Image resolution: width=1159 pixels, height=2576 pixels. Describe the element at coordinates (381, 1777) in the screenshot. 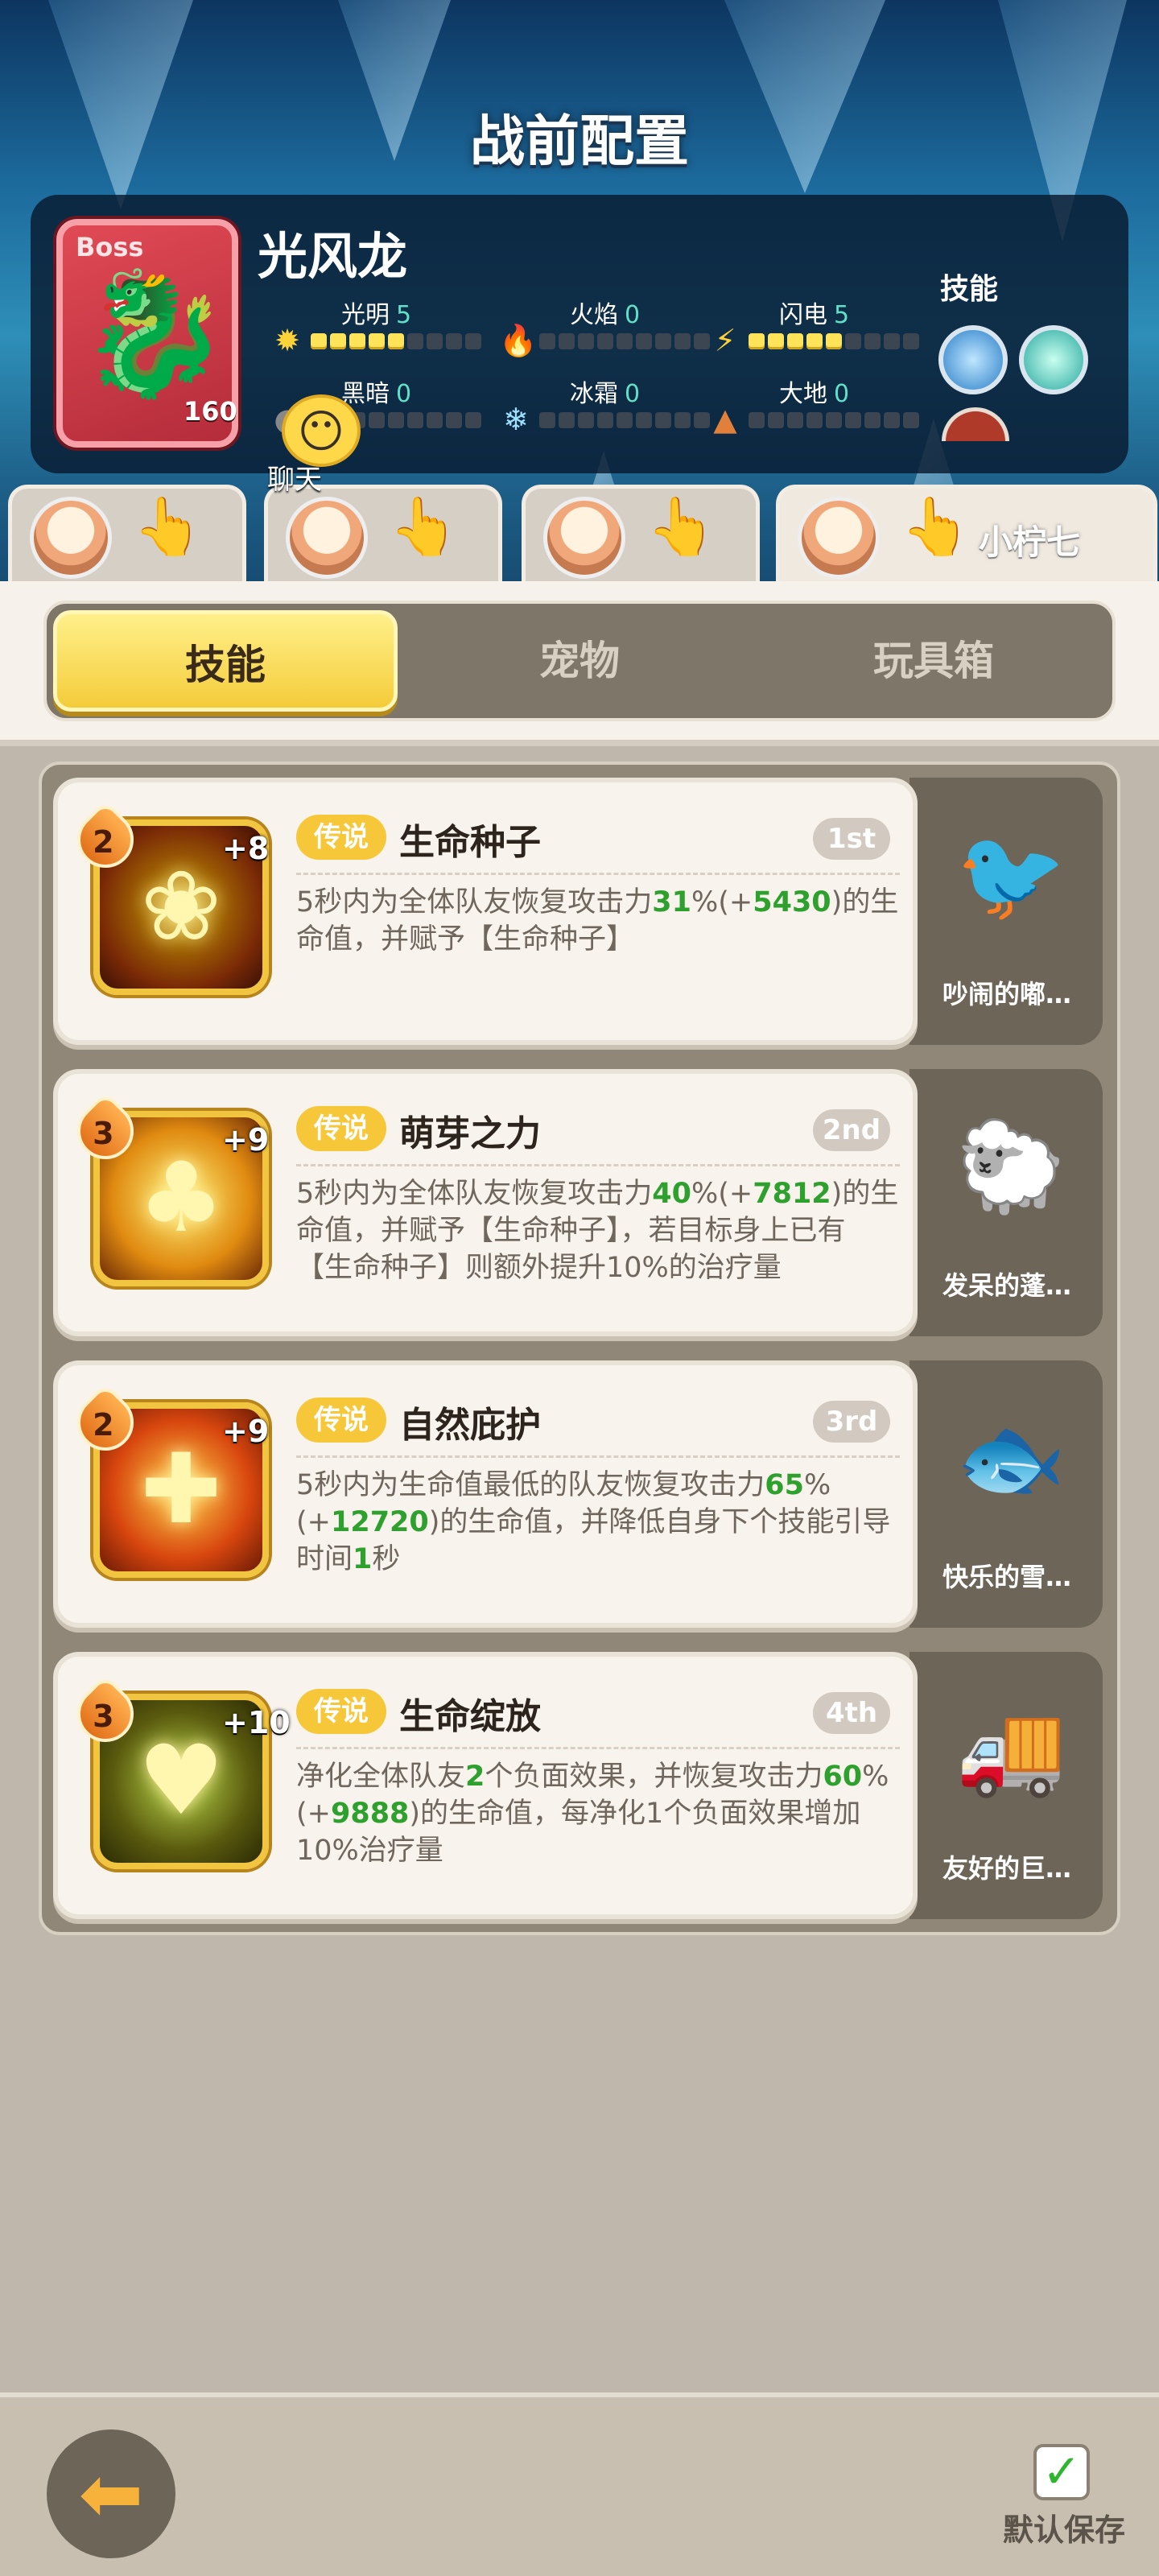

I see `skill-desc-text: 净化全体队友` at that location.